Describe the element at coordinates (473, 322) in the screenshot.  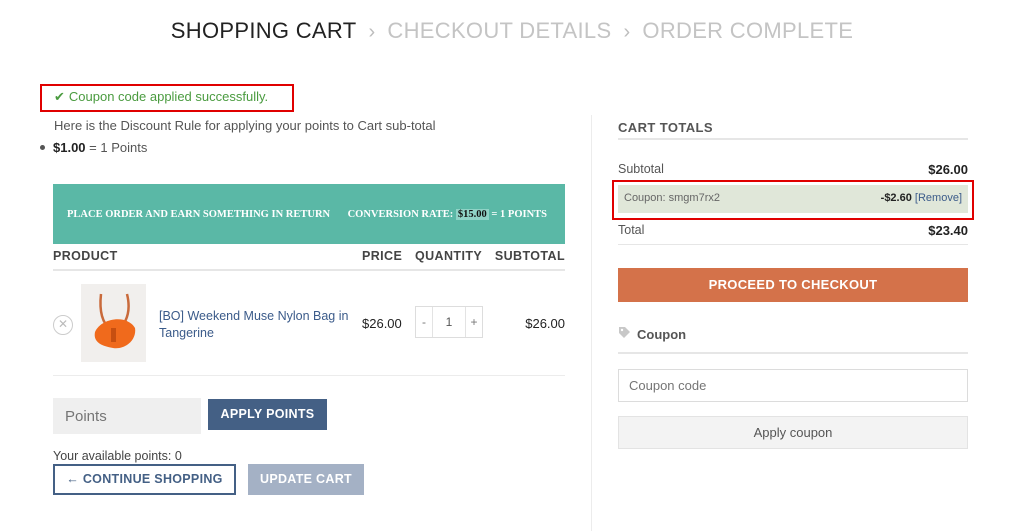
I see `quantity-increase-button: +` at that location.